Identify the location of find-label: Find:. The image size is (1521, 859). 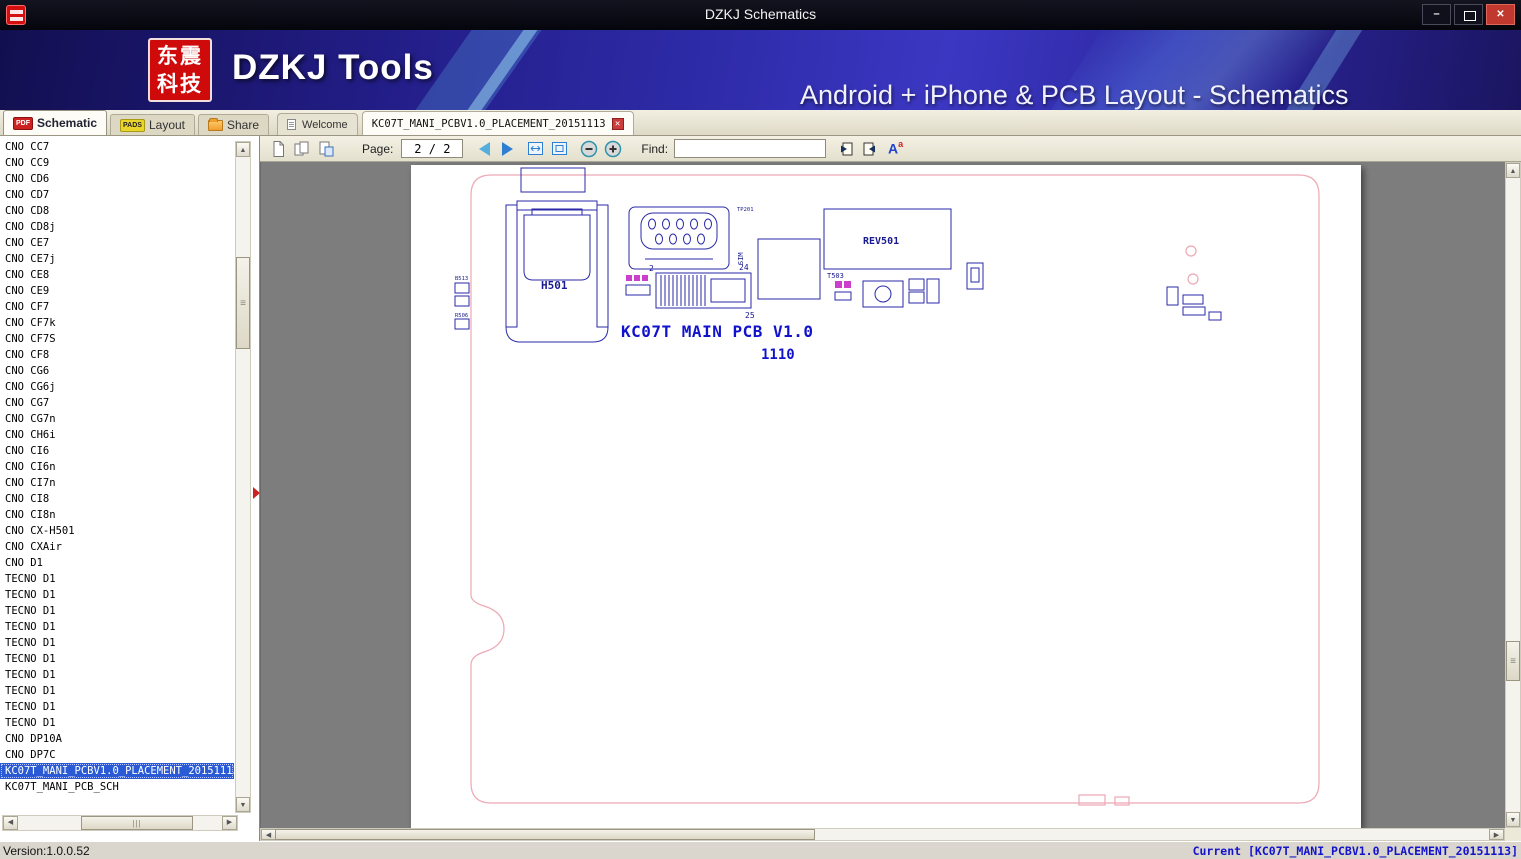
(655, 148).